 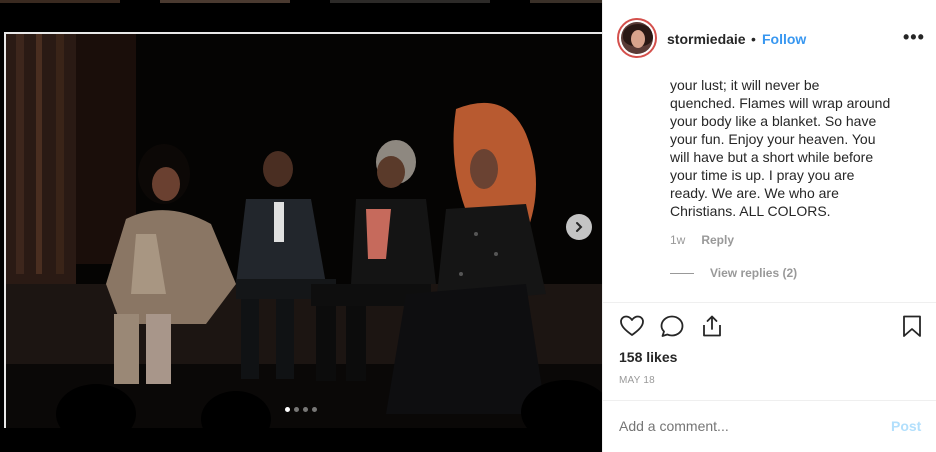 What do you see at coordinates (301, 409) in the screenshot?
I see `carousel-dots` at bounding box center [301, 409].